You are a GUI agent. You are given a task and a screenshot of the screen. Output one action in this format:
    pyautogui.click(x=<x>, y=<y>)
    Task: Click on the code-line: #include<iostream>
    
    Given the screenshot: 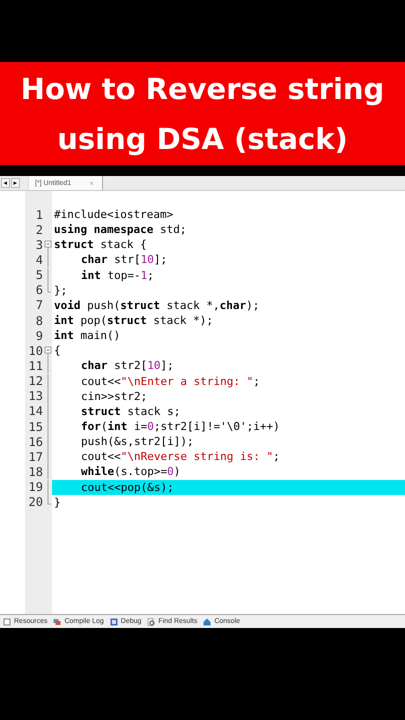 What is the action you would take?
    pyautogui.click(x=113, y=214)
    